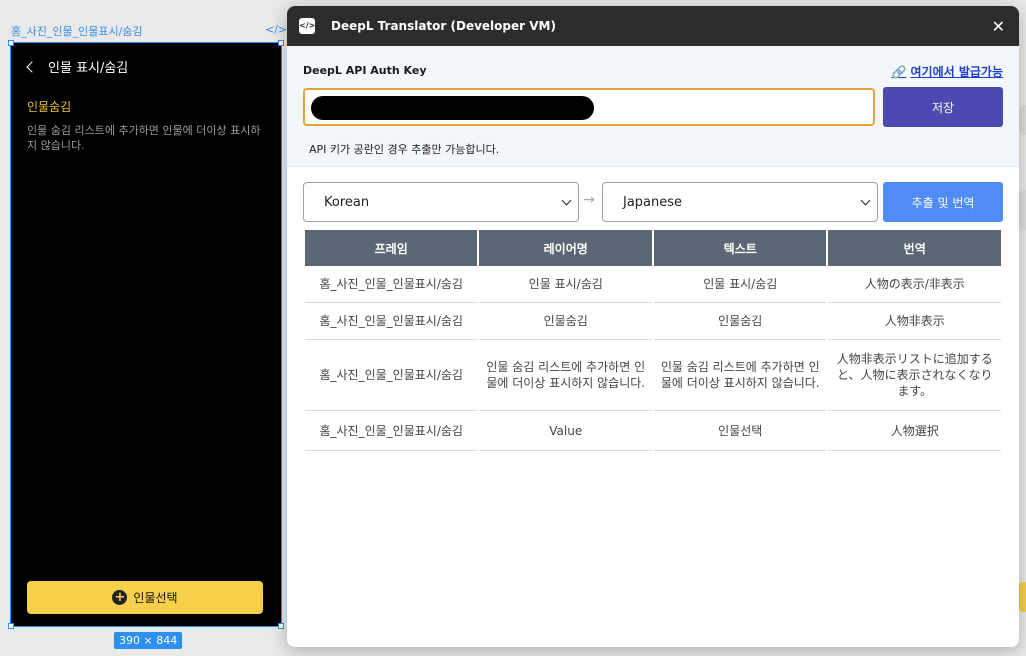 Image resolution: width=1026 pixels, height=656 pixels. Describe the element at coordinates (998, 26) in the screenshot. I see `close-icon: ✕` at that location.